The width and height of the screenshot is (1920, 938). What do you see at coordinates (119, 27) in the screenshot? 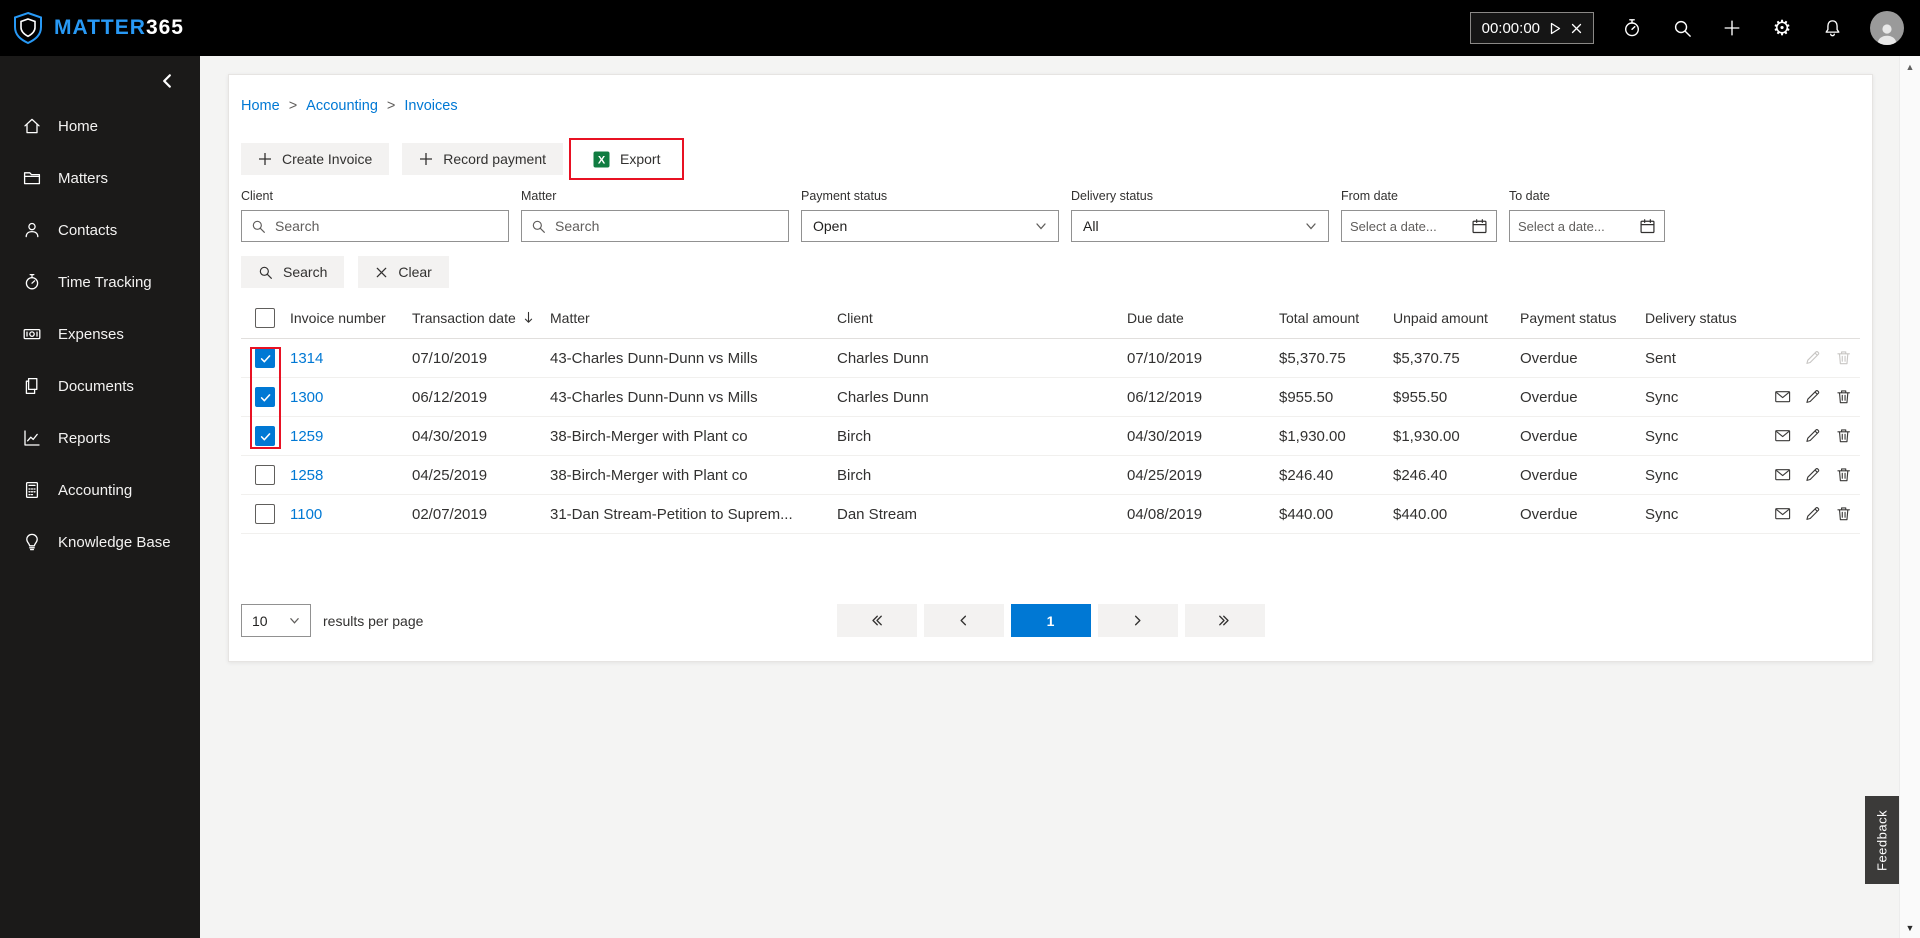
I see `brand-name: MATTER365` at bounding box center [119, 27].